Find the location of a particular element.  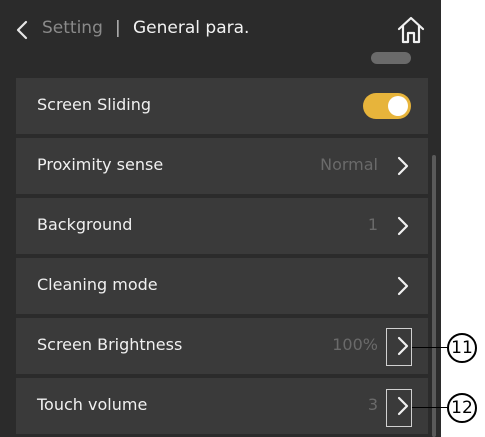

row-value: 1 is located at coordinates (372, 224).